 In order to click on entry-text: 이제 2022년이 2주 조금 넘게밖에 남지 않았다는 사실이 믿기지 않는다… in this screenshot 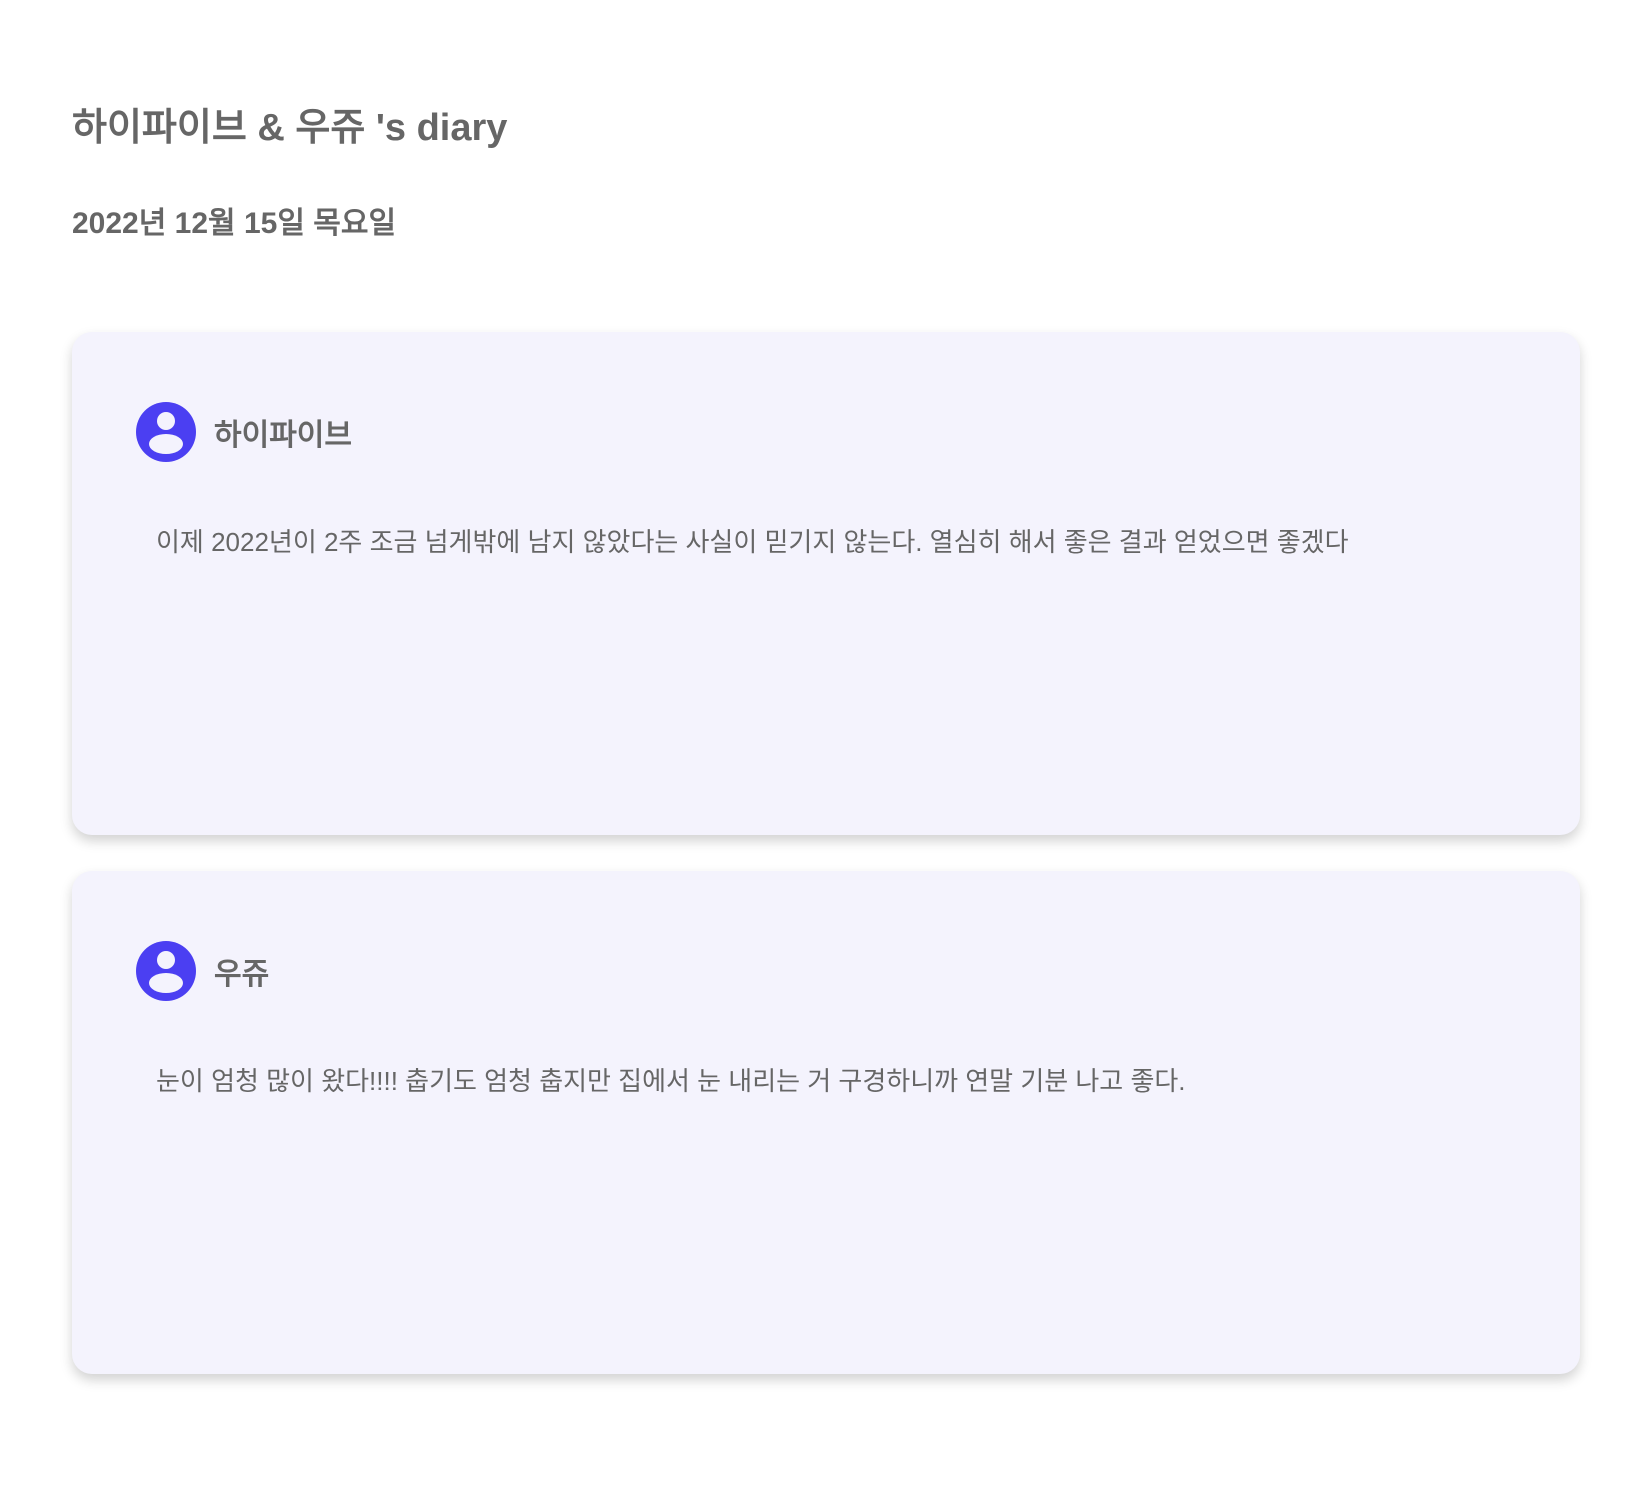, I will do `click(752, 542)`.